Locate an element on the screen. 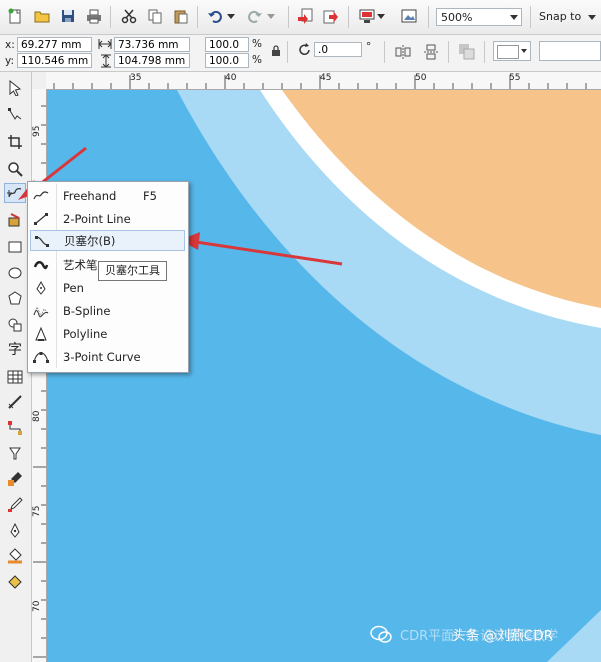  undo-icon is located at coordinates (215, 16).